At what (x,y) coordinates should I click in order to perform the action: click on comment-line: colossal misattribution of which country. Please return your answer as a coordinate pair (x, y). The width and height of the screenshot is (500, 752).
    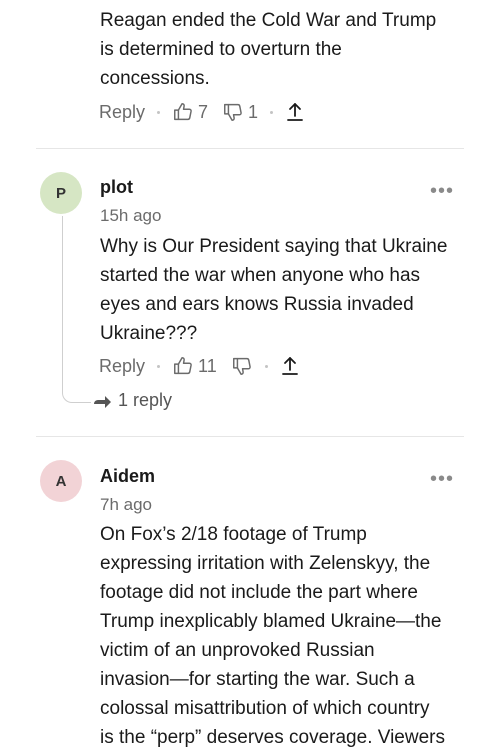
    Looking at the image, I should click on (265, 708).